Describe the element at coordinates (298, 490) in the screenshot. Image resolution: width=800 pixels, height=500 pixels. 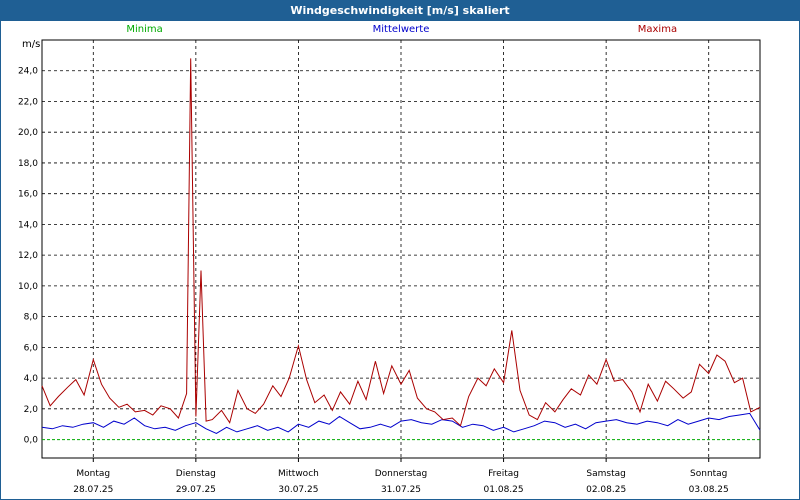
I see `x-tick-date: 30.07.25` at that location.